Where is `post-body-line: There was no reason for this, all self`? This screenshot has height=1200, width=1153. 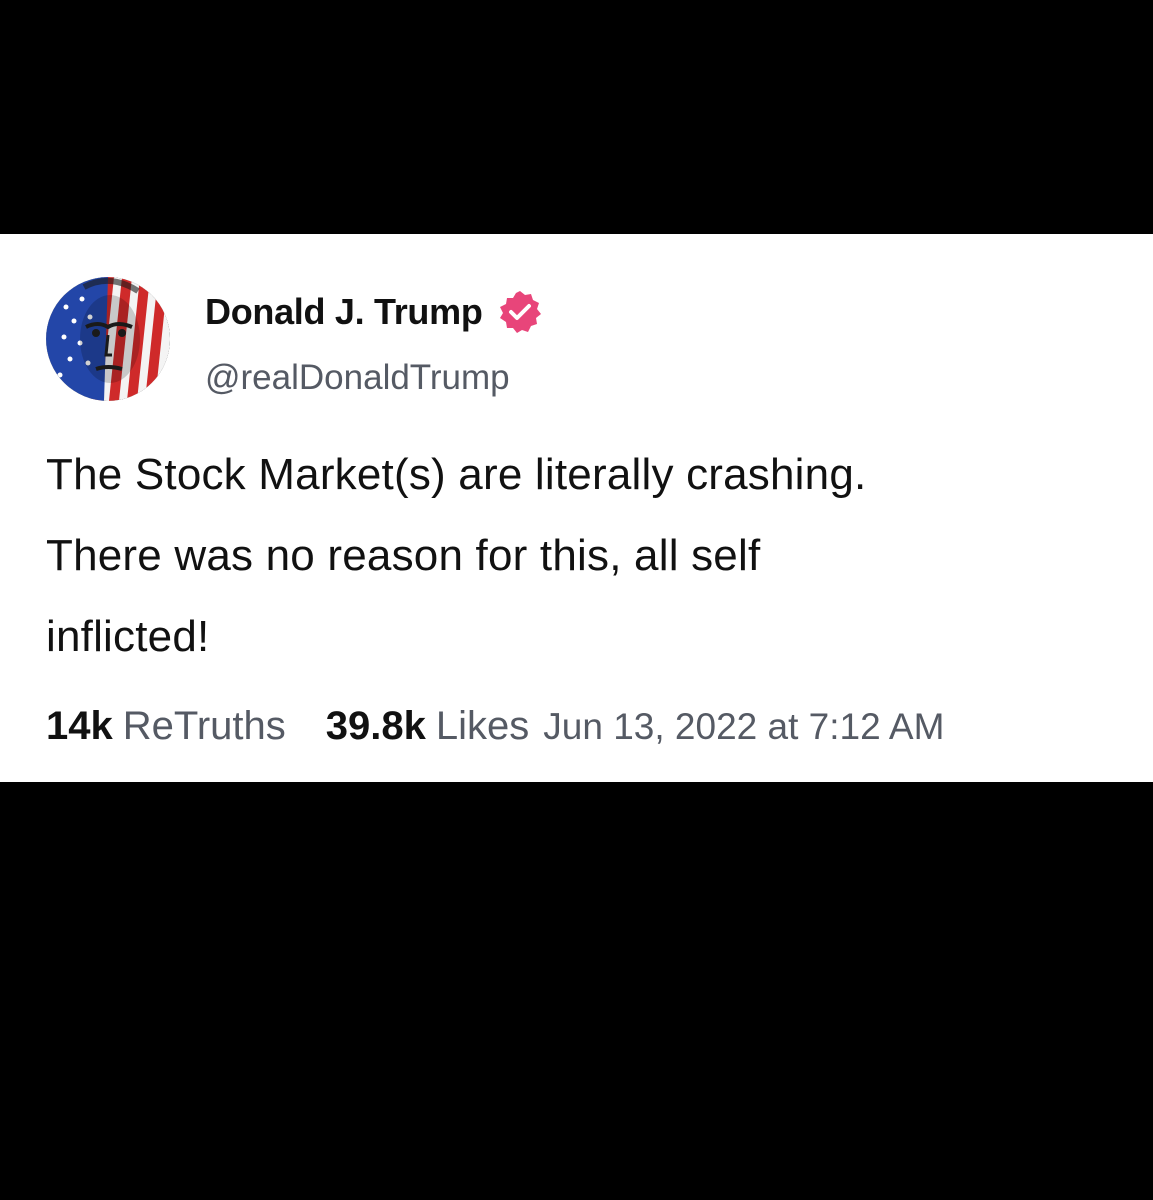
post-body-line: There was no reason for this, all self is located at coordinates (403, 555).